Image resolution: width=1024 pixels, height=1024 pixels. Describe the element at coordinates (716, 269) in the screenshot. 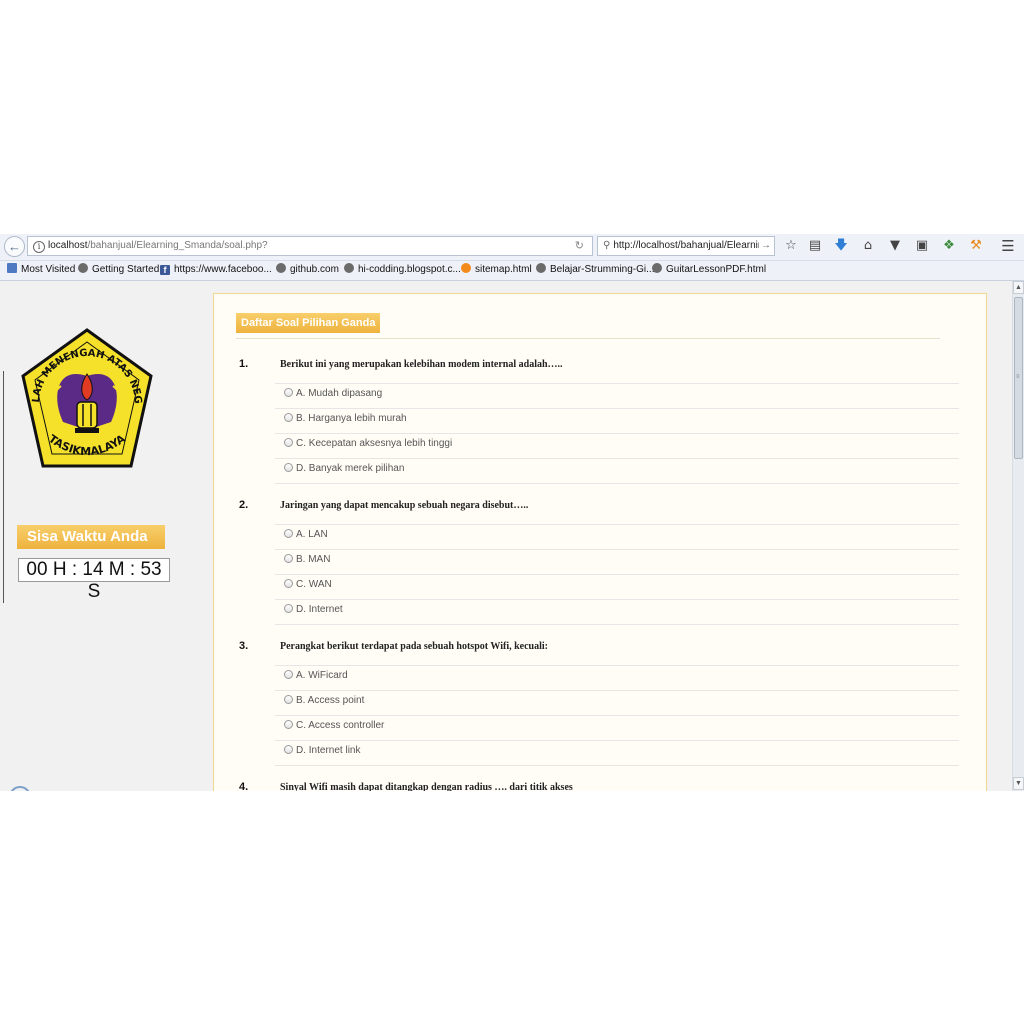

I see `bookmark-label: GuitarLessonPDF.html` at that location.